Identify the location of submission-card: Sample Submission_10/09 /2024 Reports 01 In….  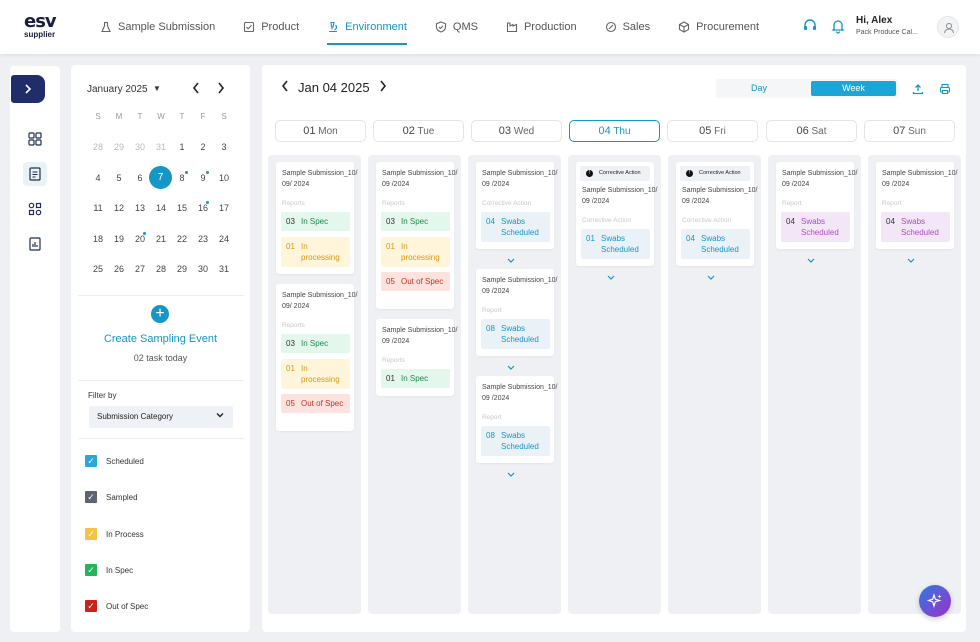
(417, 357).